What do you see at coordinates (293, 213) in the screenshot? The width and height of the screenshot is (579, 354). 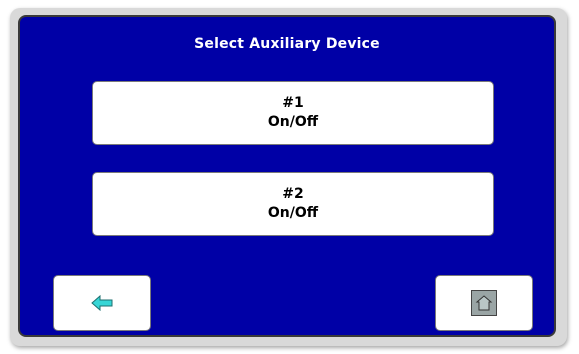 I see `device-2-action: On/Off` at bounding box center [293, 213].